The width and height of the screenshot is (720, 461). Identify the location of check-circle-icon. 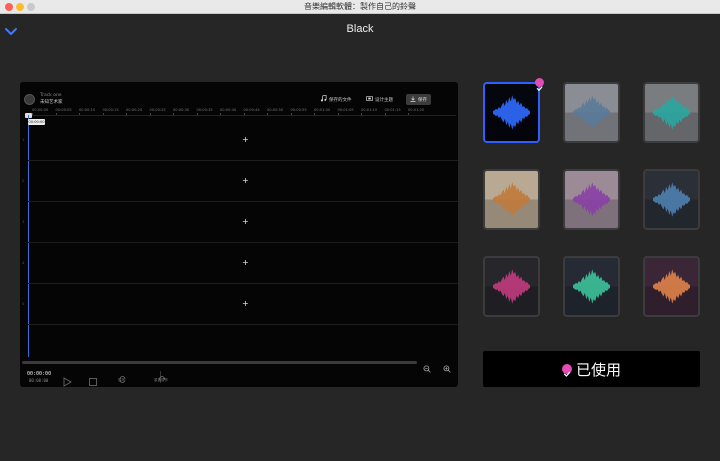
(566, 370).